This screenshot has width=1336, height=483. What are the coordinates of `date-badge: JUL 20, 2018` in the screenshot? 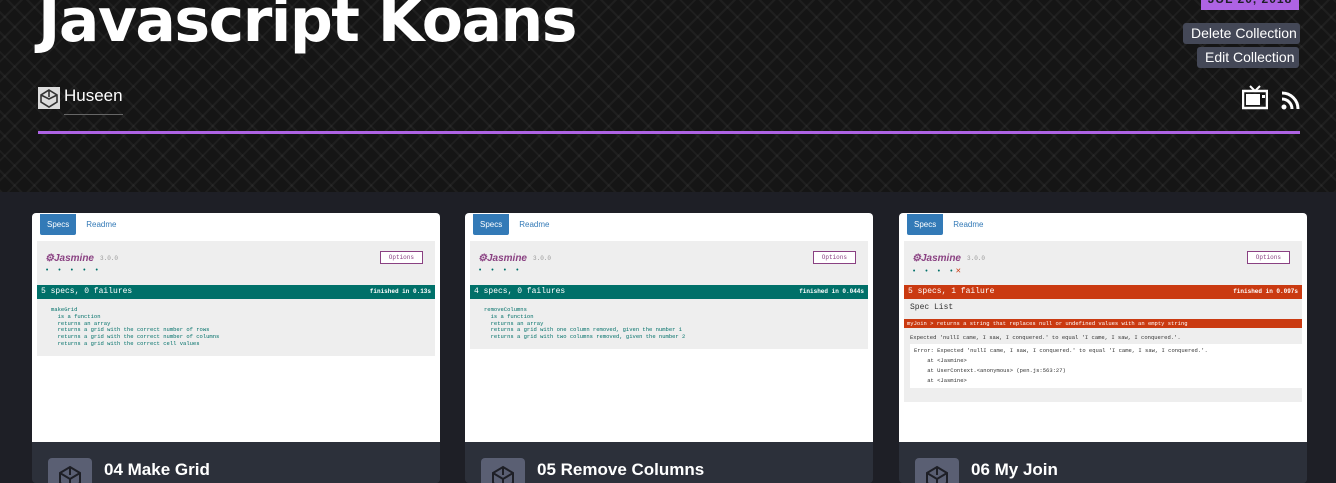 It's located at (1250, 5).